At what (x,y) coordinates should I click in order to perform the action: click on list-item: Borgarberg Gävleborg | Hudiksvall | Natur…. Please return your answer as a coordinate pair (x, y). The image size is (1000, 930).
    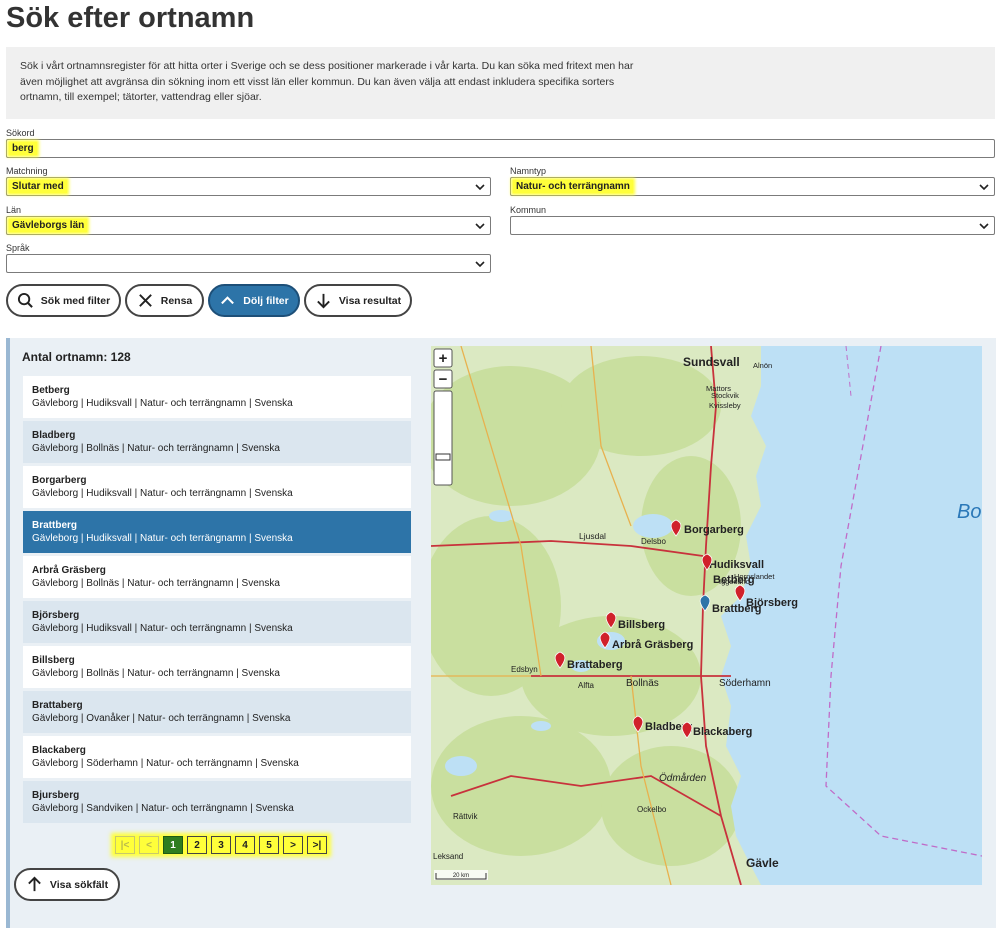
    Looking at the image, I should click on (217, 487).